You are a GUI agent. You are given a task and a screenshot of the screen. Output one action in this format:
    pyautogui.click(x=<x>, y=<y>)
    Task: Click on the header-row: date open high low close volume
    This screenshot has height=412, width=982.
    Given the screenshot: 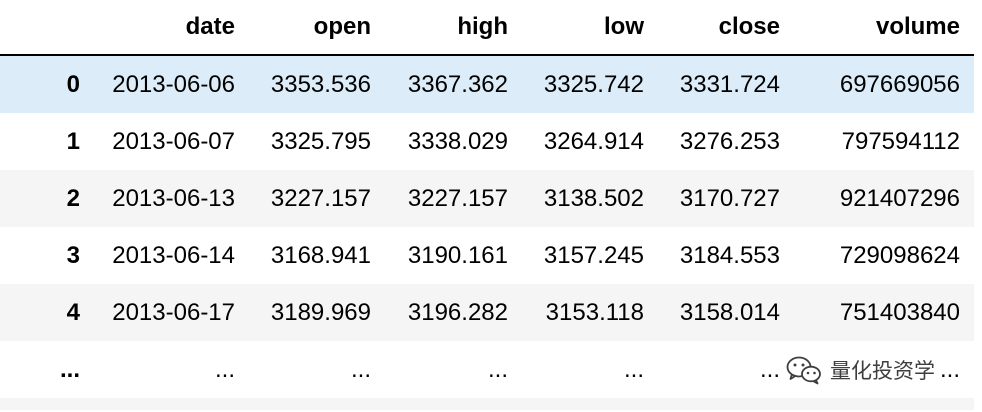 What is the action you would take?
    pyautogui.click(x=487, y=28)
    